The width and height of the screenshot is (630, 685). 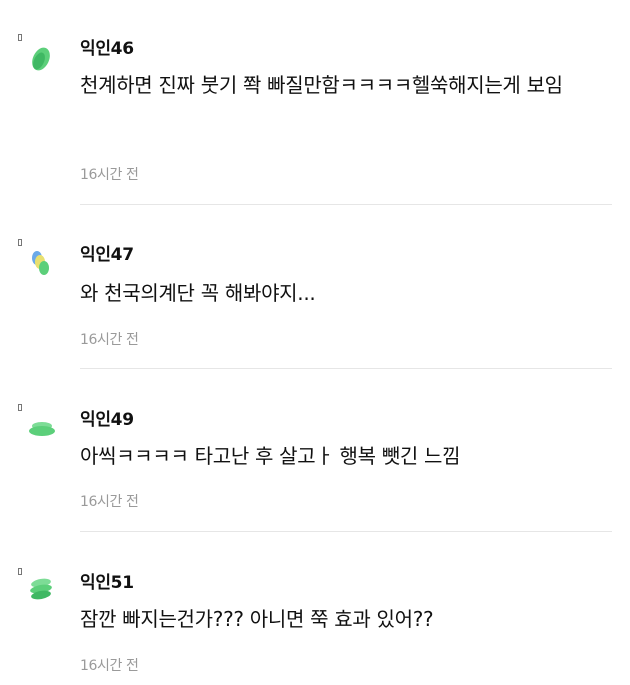 What do you see at coordinates (41, 589) in the screenshot?
I see `green-stack-icon` at bounding box center [41, 589].